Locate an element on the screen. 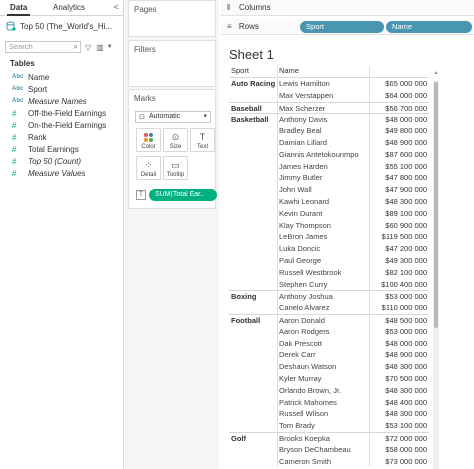 This screenshot has width=474, height=469. color-icon is located at coordinates (148, 137).